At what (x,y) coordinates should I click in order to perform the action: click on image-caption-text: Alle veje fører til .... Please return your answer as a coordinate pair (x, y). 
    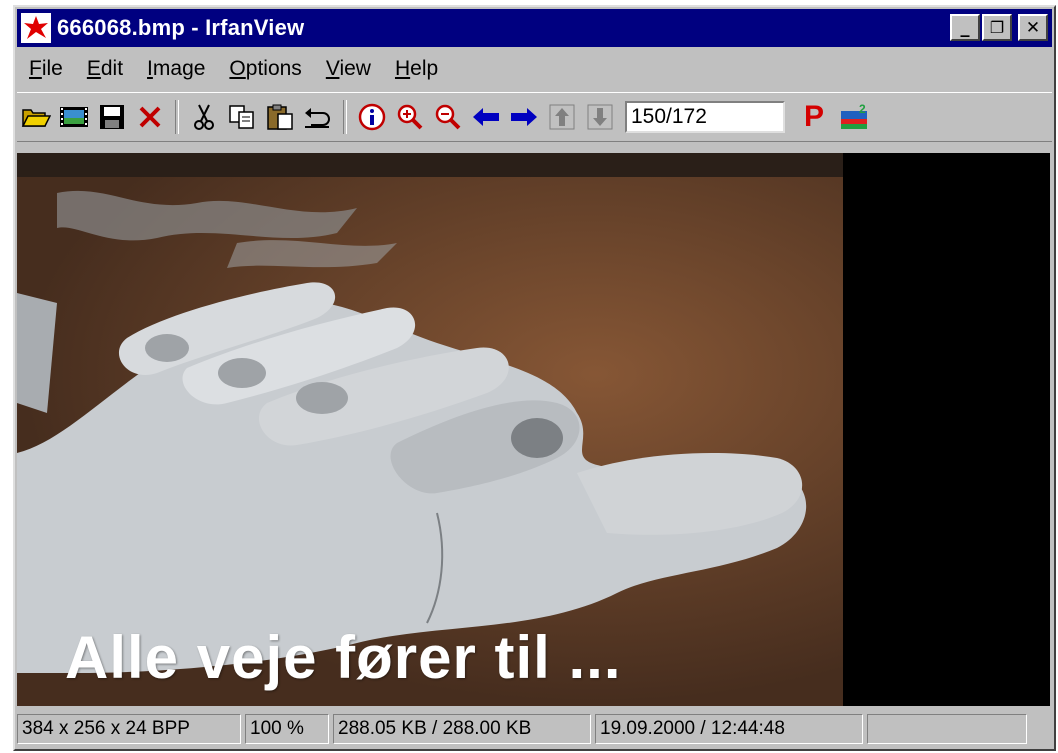
    Looking at the image, I should click on (343, 657).